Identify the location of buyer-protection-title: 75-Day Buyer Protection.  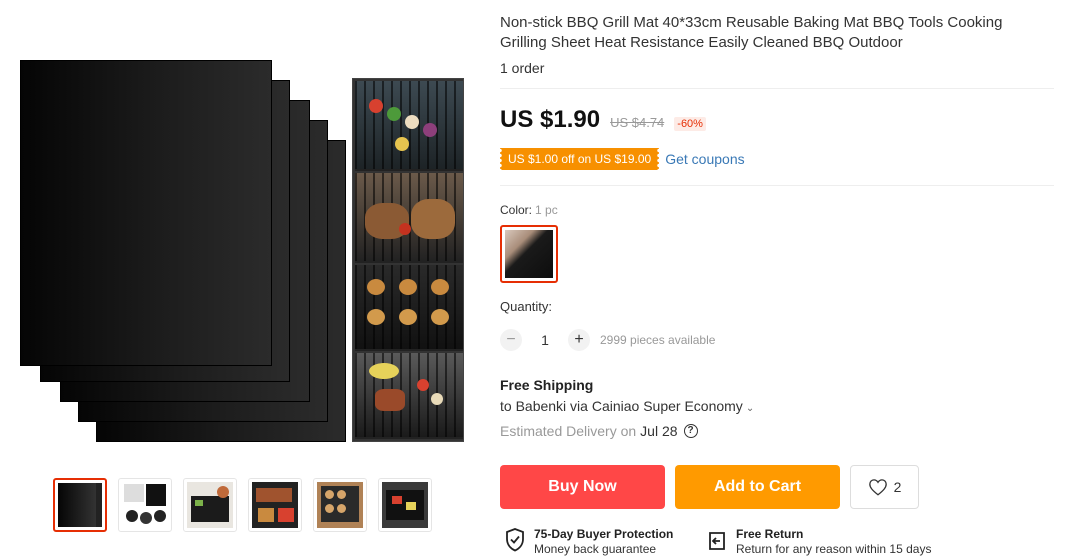
(604, 534).